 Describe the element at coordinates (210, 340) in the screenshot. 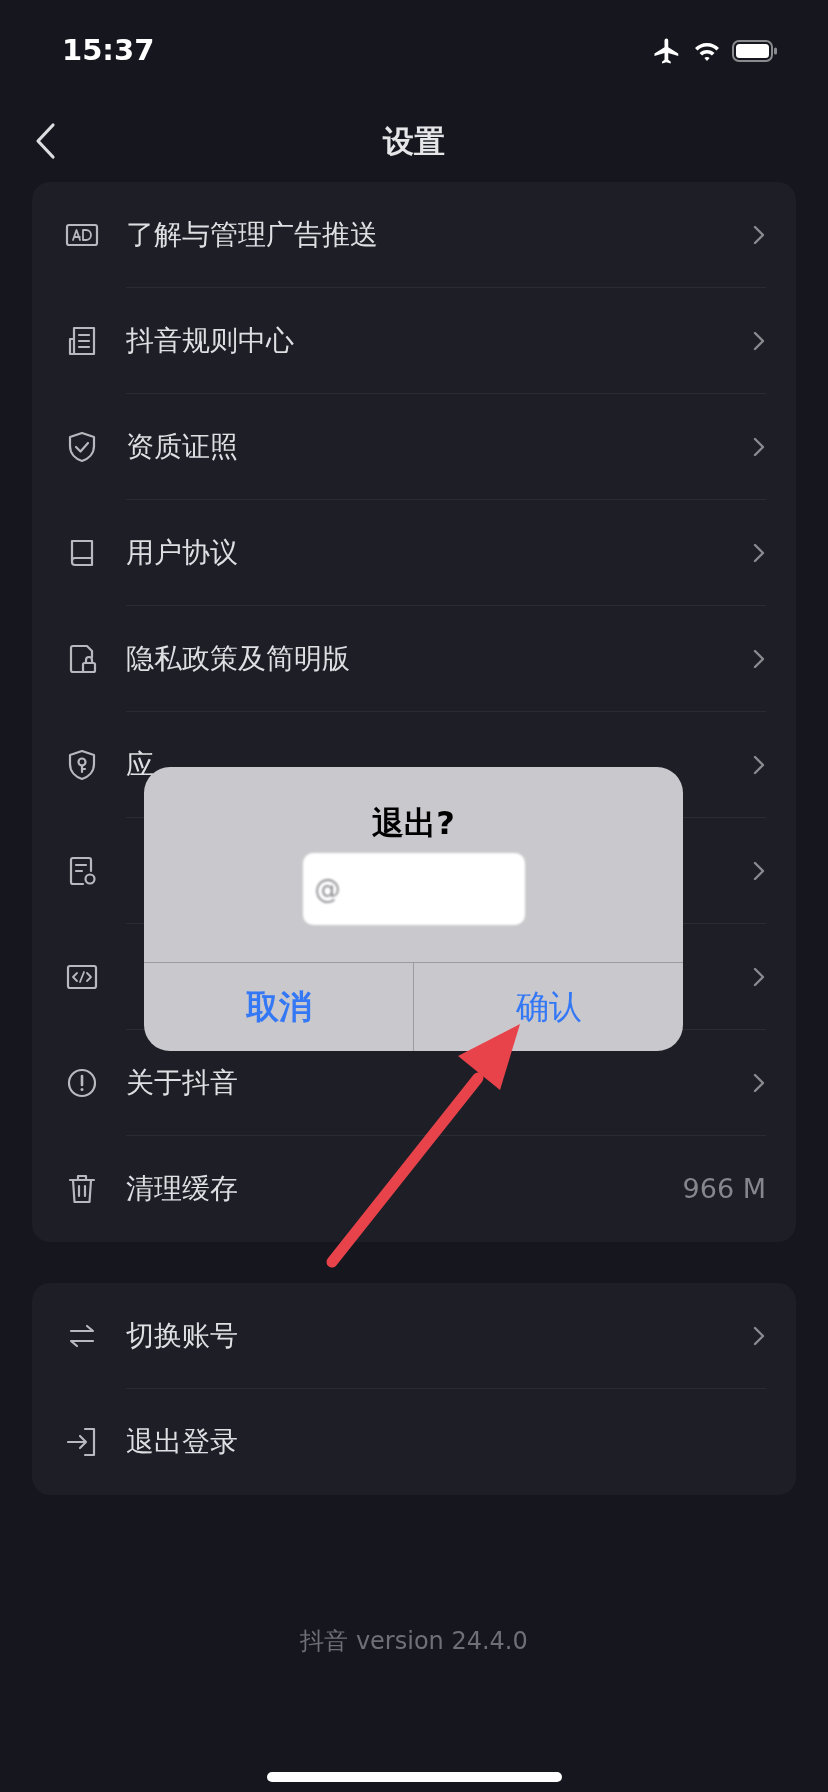

I see `row-label: 抖音规则中心` at that location.